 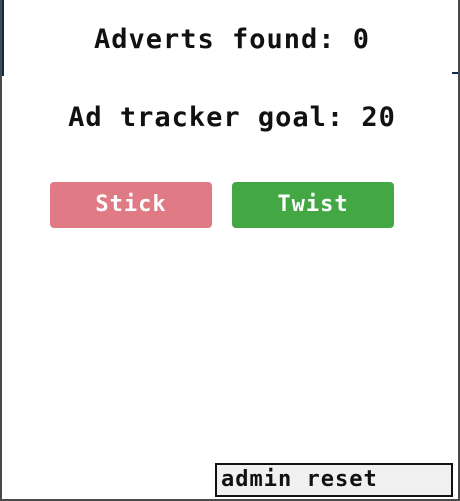 I want to click on adverts-found-counter: Adverts found: 0, so click(x=231, y=39).